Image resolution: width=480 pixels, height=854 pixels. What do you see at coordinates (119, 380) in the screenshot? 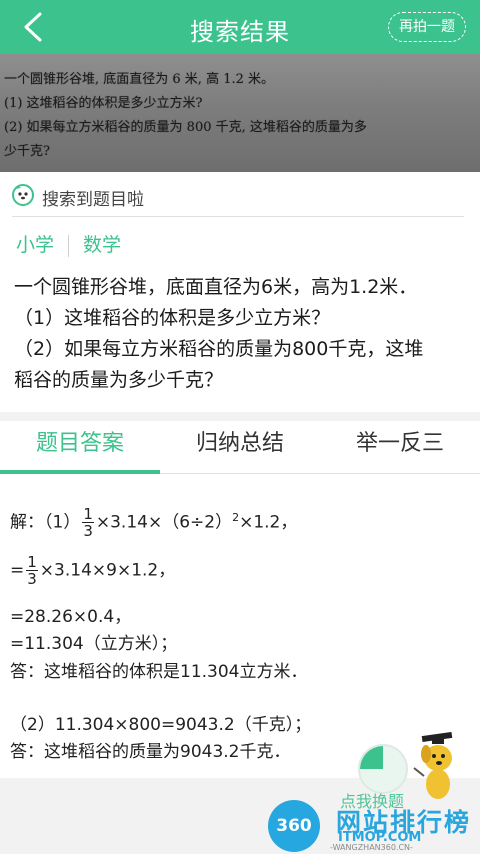
I see `question-line: 稻谷的质量为多少千克？` at bounding box center [119, 380].